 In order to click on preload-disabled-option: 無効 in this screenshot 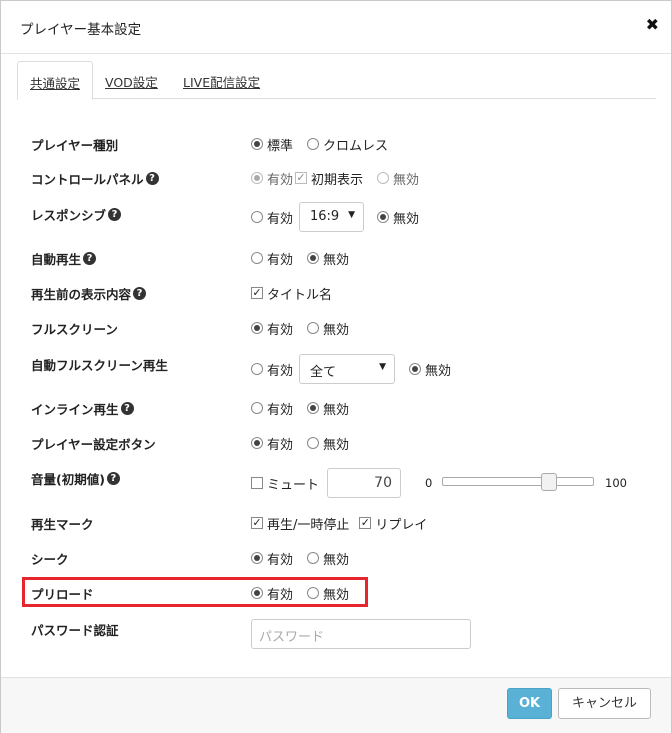, I will do `click(328, 593)`.